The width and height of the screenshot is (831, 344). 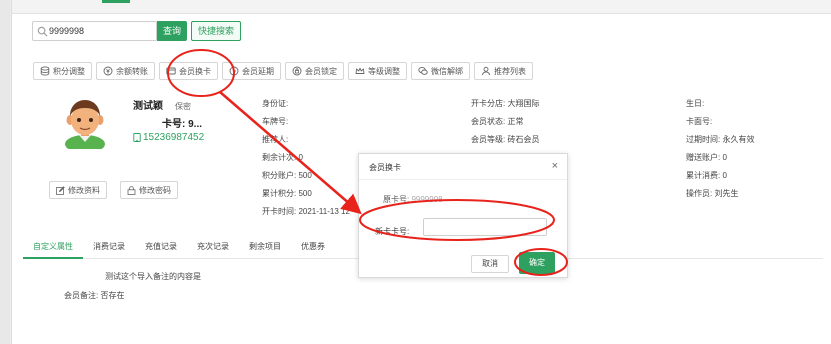 What do you see at coordinates (155, 190) in the screenshot?
I see `edit-password-label: 修改密码` at bounding box center [155, 190].